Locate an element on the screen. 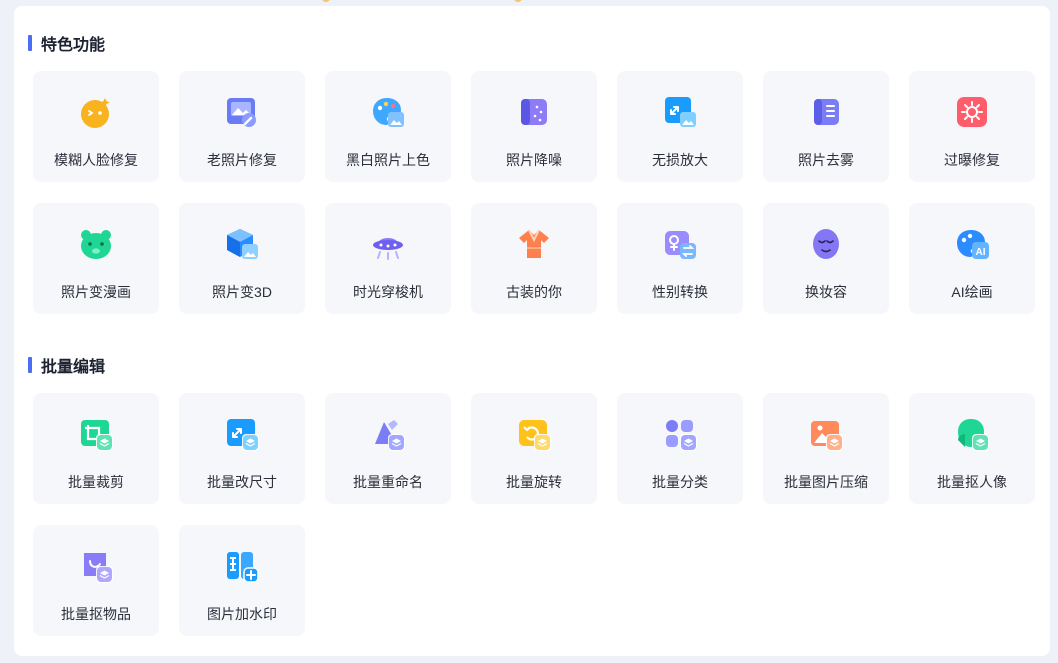 The width and height of the screenshot is (1058, 663). feature-card-overexposure-sun: 过曝修复 is located at coordinates (972, 126).